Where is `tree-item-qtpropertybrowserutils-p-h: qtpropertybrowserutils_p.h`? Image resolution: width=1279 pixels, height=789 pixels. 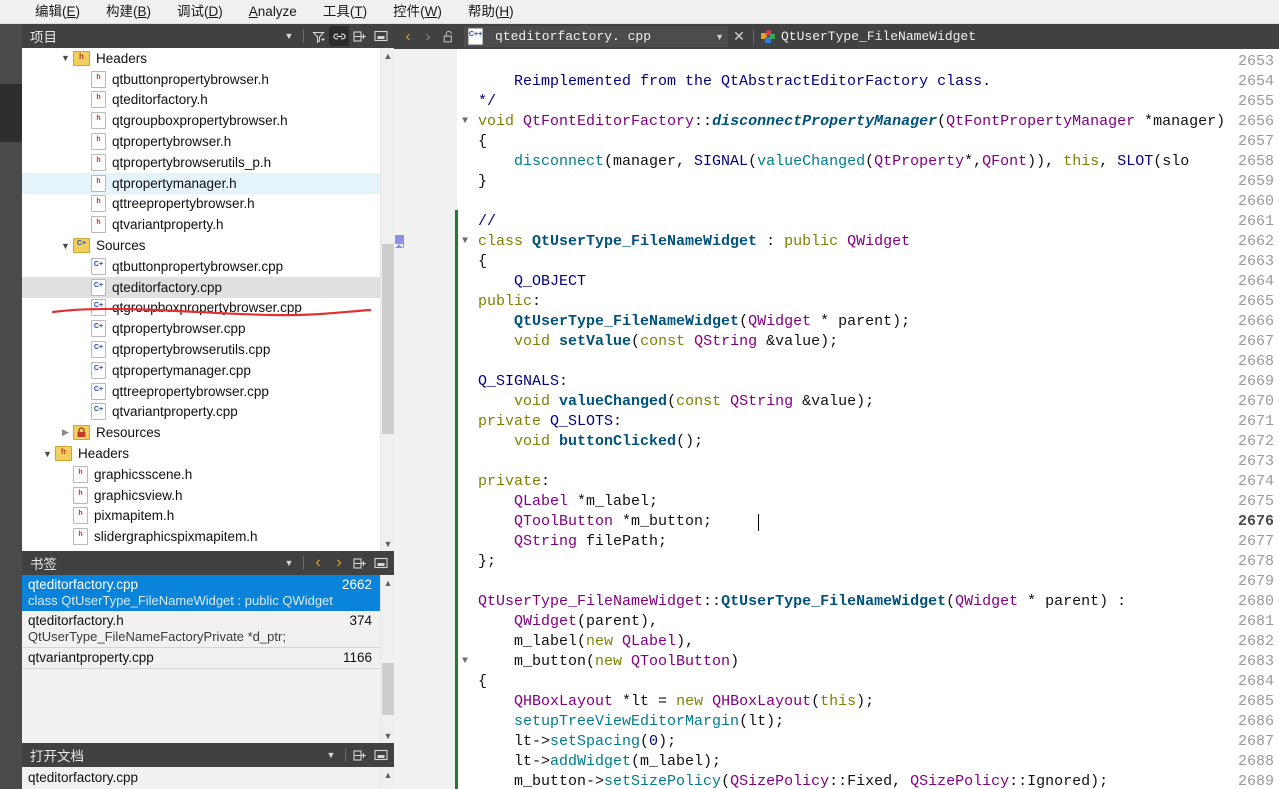 tree-item-qtpropertybrowserutils-p-h: qtpropertybrowserutils_p.h is located at coordinates (201, 162).